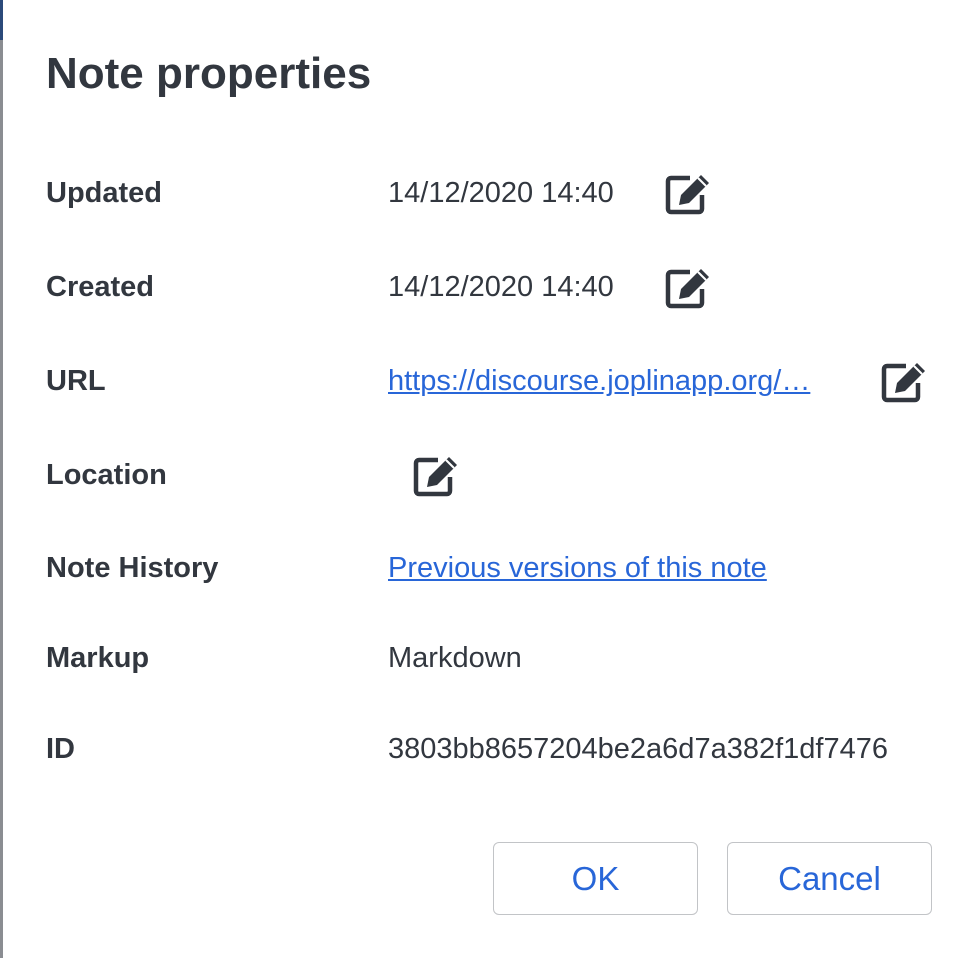 Image resolution: width=956 pixels, height=958 pixels. What do you see at coordinates (501, 287) in the screenshot?
I see `property-value-created: 14/12/2020 14:40` at bounding box center [501, 287].